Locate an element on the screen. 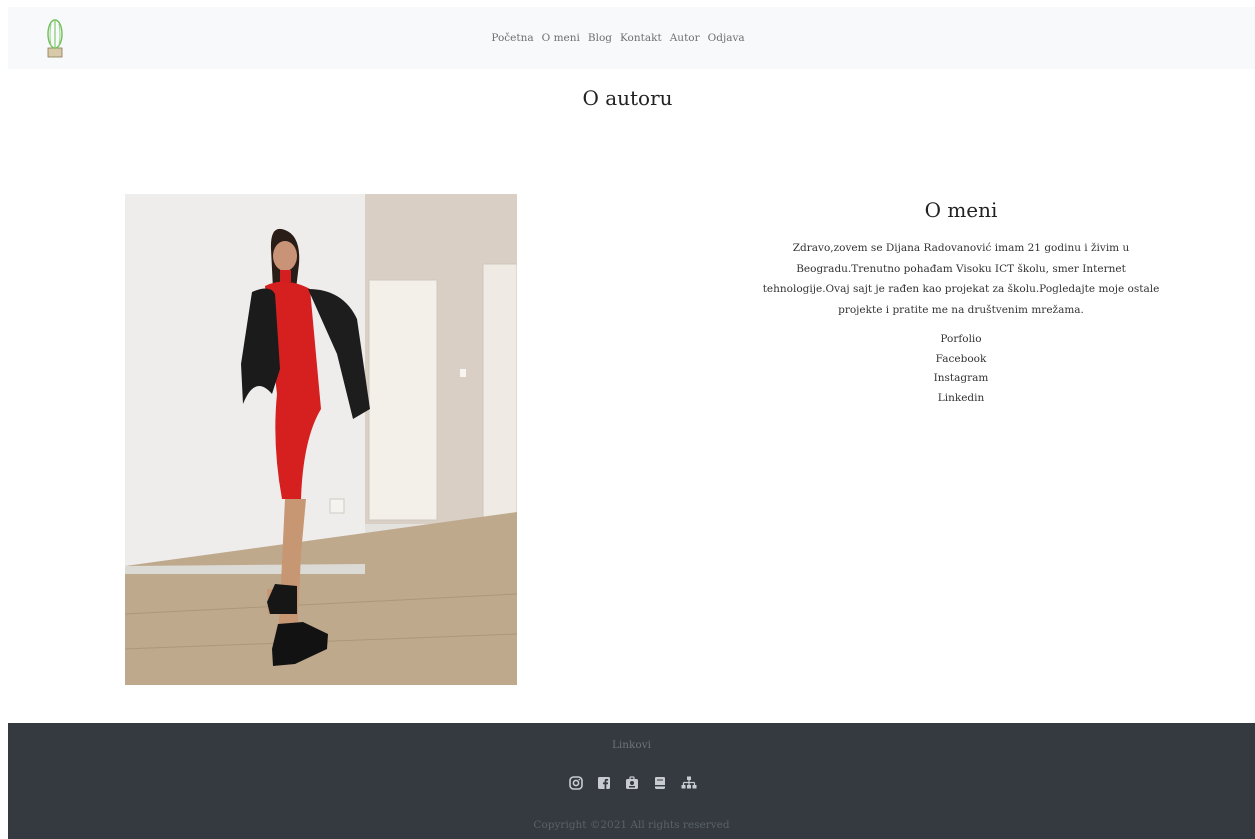 This screenshot has width=1255, height=839. sitemap-icon is located at coordinates (688, 782).